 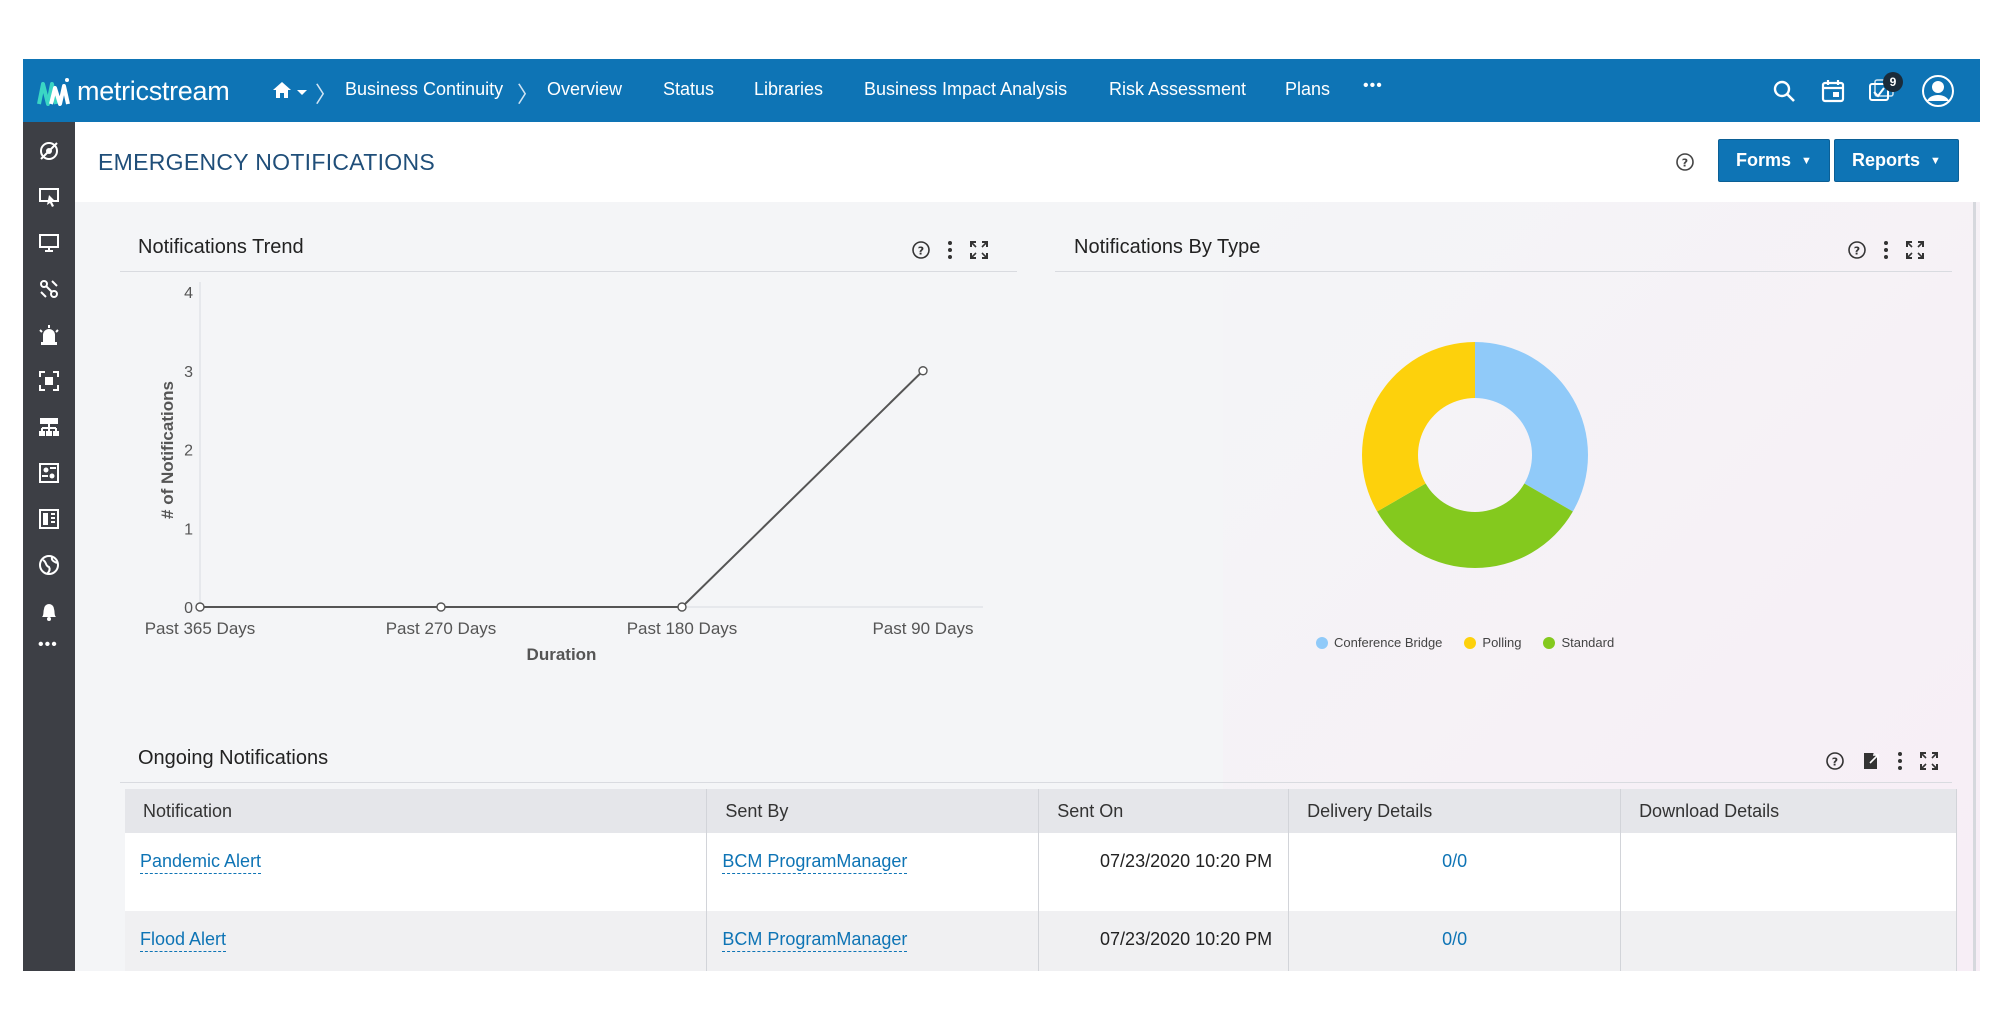 I want to click on y-tick-label: 4, so click(x=188, y=293).